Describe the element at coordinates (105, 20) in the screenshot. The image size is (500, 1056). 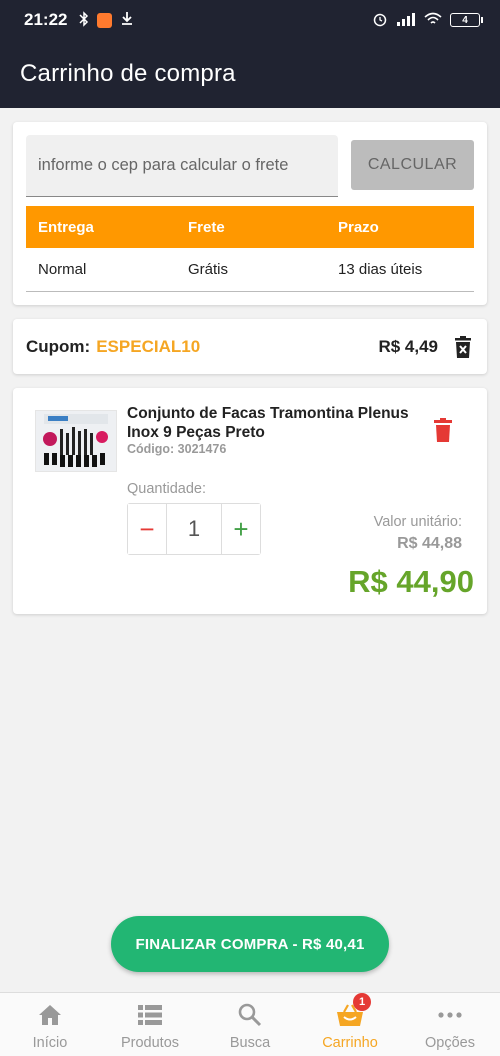
I see `app-notification-icon` at that location.